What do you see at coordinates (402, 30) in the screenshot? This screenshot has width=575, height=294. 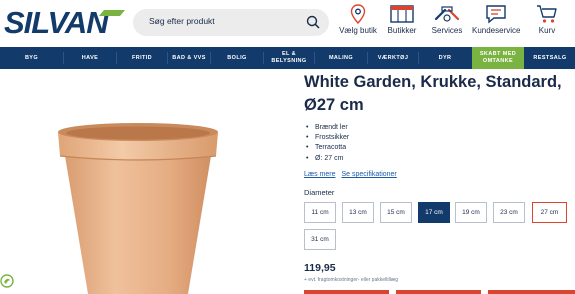 I see `stores-label: Butikker` at bounding box center [402, 30].